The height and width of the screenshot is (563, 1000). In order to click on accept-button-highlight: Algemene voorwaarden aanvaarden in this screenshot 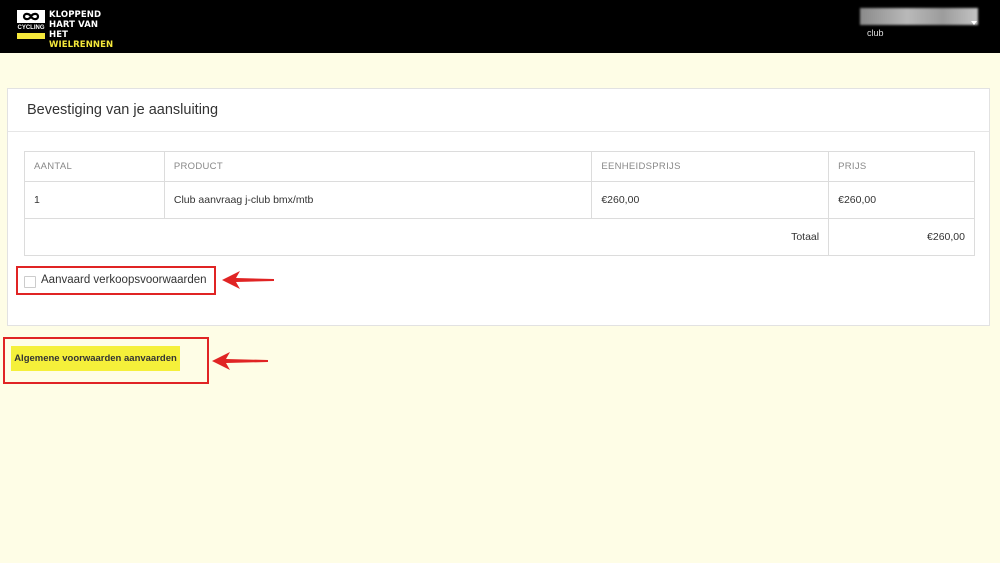, I will do `click(106, 360)`.